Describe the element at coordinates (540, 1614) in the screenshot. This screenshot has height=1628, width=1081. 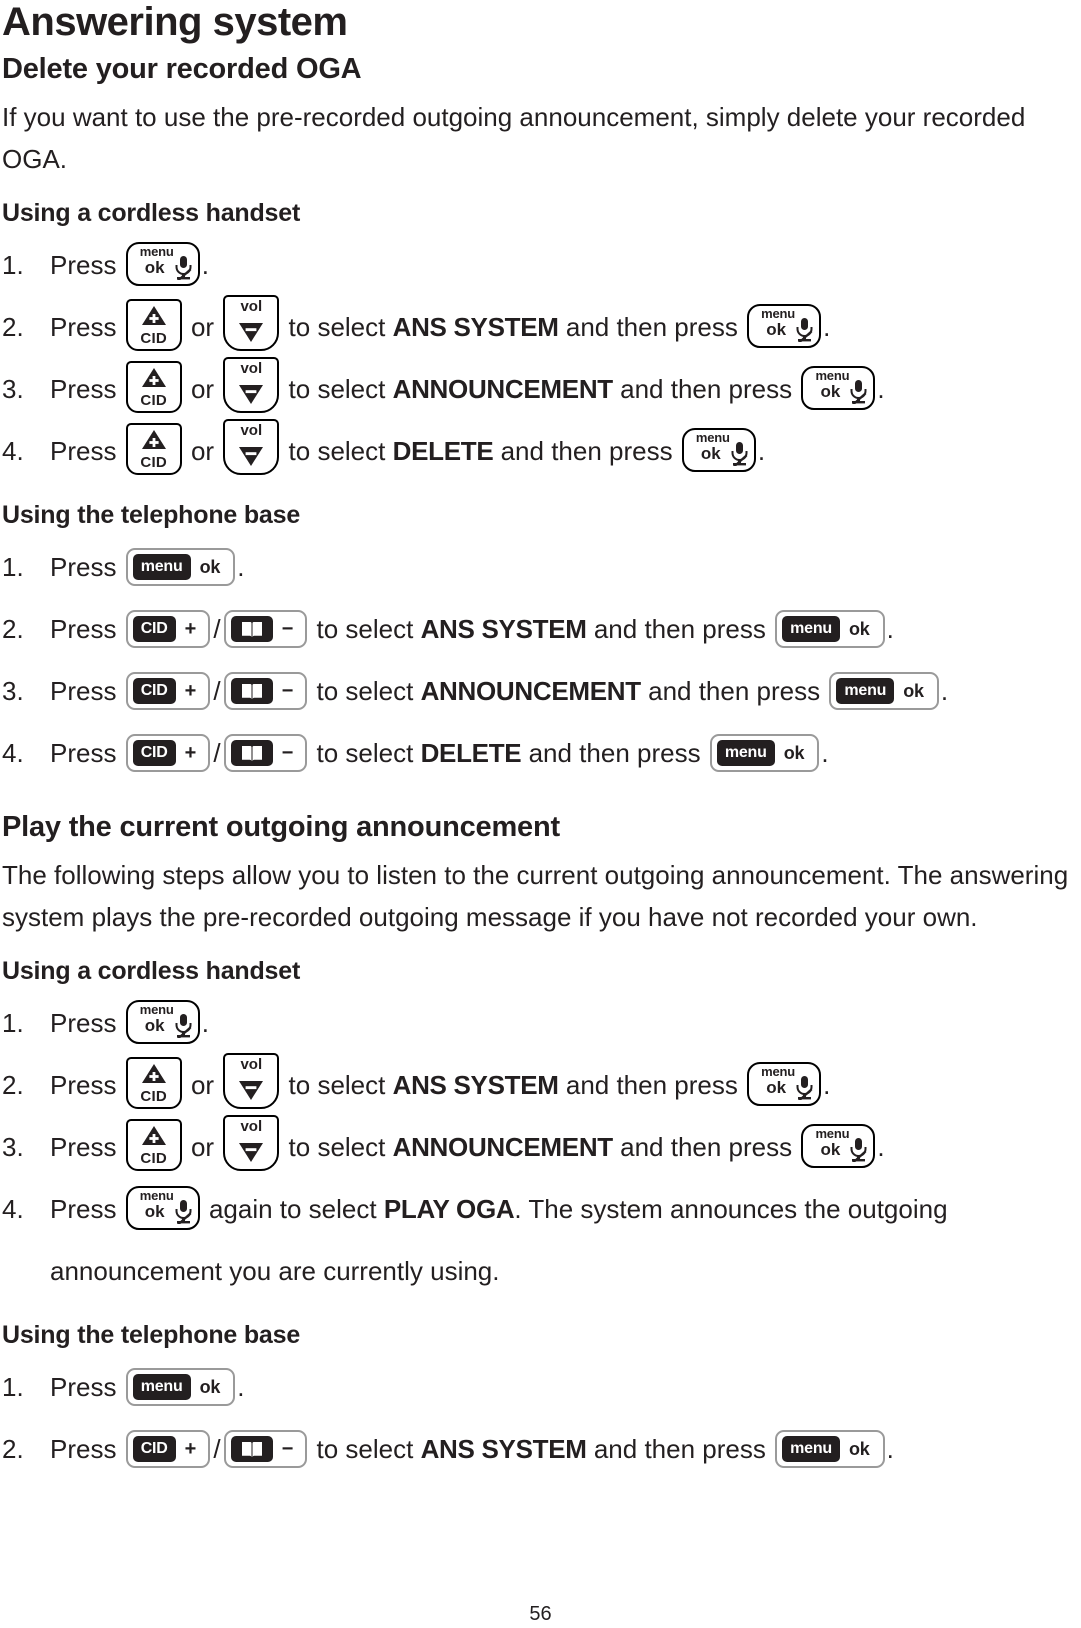
I see `page-number: 56` at that location.